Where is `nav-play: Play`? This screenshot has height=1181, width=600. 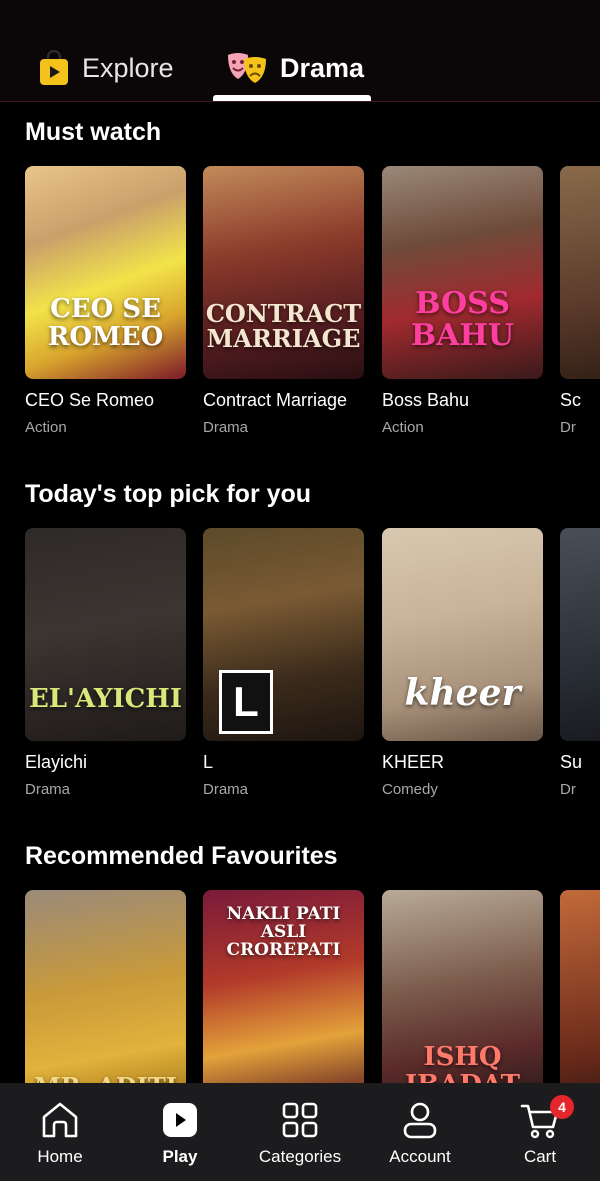
nav-play: Play is located at coordinates (180, 1132).